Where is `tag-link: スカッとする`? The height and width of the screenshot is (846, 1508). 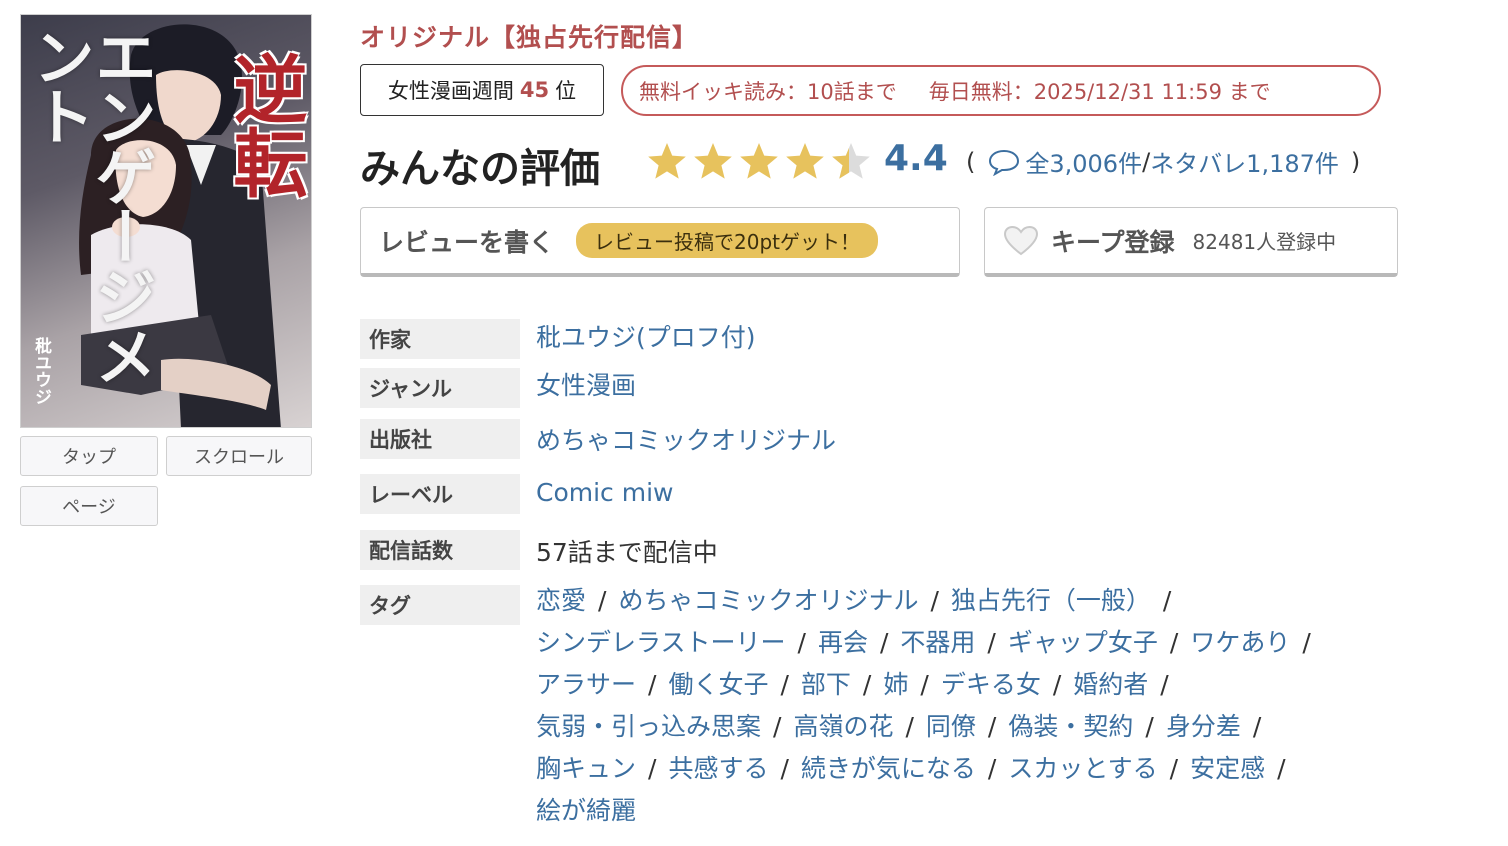
tag-link: スカッとする is located at coordinates (1082, 768).